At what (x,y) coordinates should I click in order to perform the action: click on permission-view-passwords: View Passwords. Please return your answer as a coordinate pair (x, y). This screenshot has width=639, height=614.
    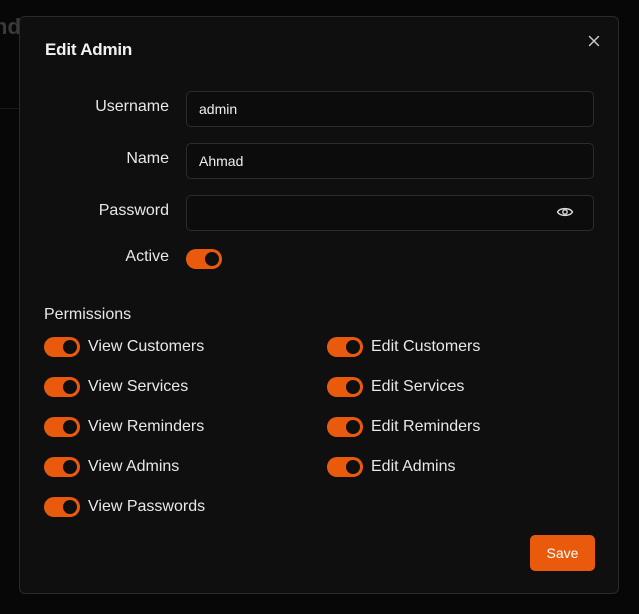
    Looking at the image, I should click on (124, 507).